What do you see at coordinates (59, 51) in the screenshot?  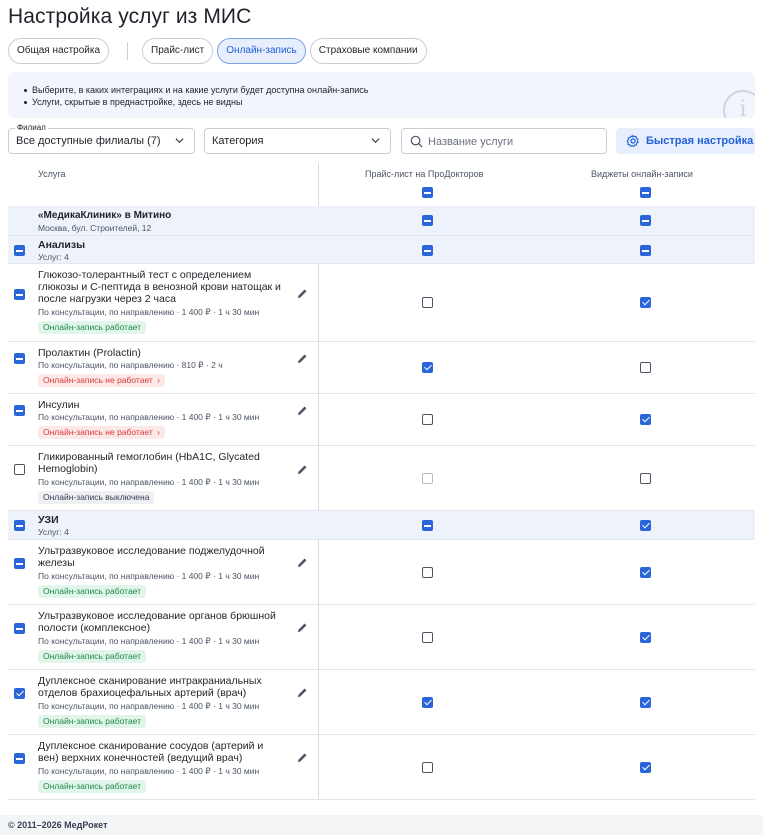 I see `tab-general: Общая настройка` at bounding box center [59, 51].